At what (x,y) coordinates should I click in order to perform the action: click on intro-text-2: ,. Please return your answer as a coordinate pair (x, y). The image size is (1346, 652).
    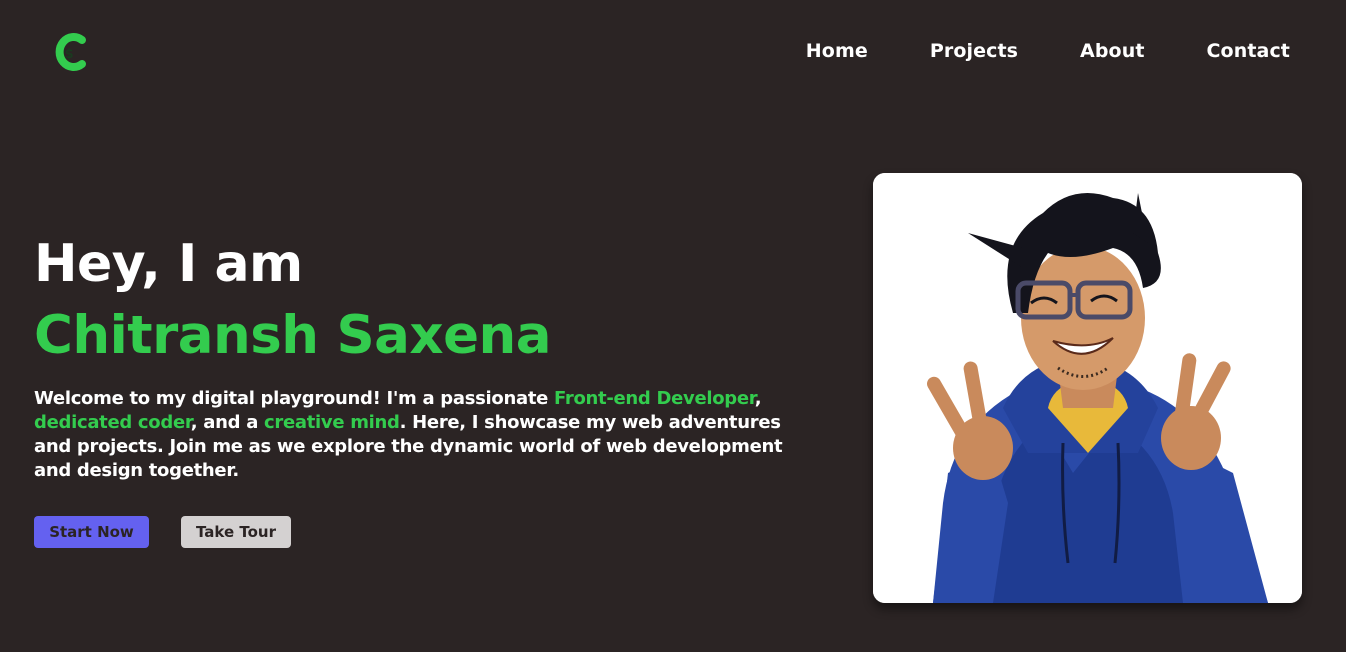
    Looking at the image, I should click on (758, 398).